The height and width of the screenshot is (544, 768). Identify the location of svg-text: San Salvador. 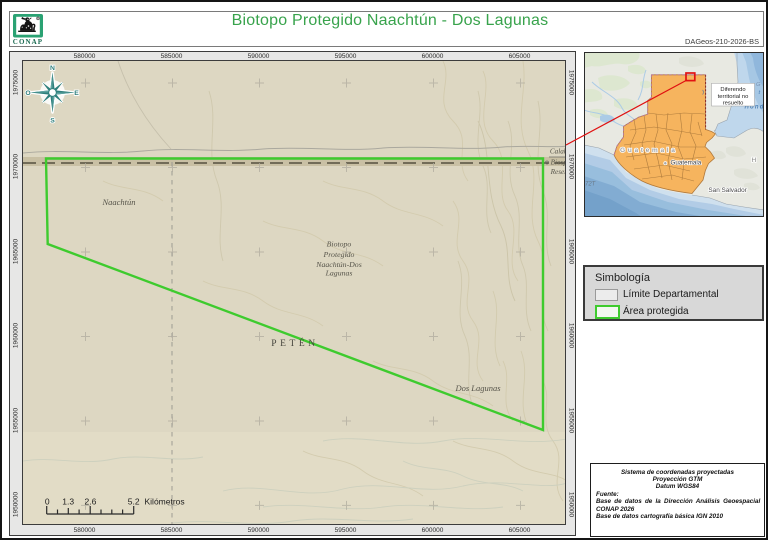
(727, 190).